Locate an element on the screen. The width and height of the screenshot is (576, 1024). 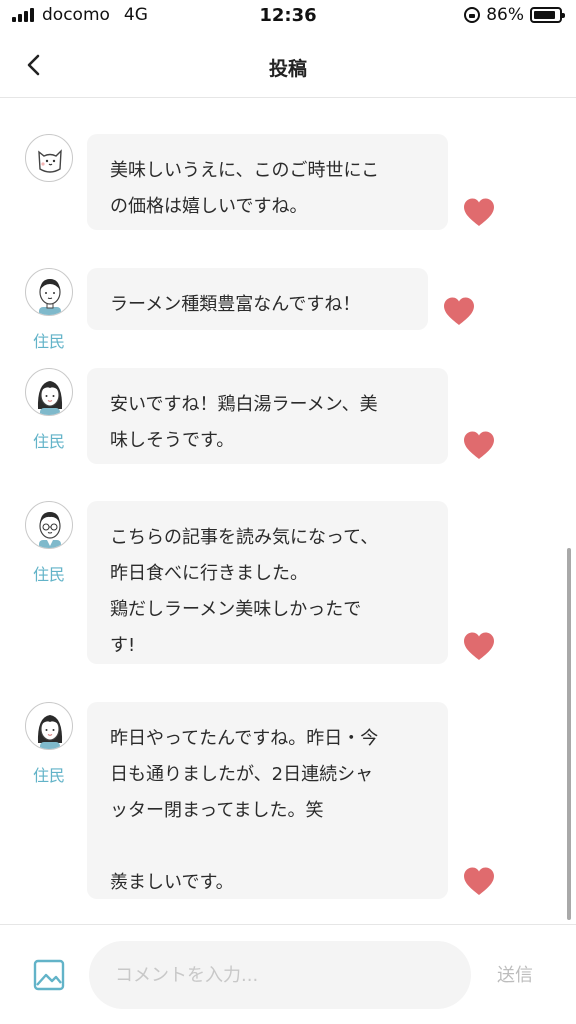
comment-bubble: 美味しいうえに、このご時世にこ の価格は嬉しいですね。 is located at coordinates (267, 182).